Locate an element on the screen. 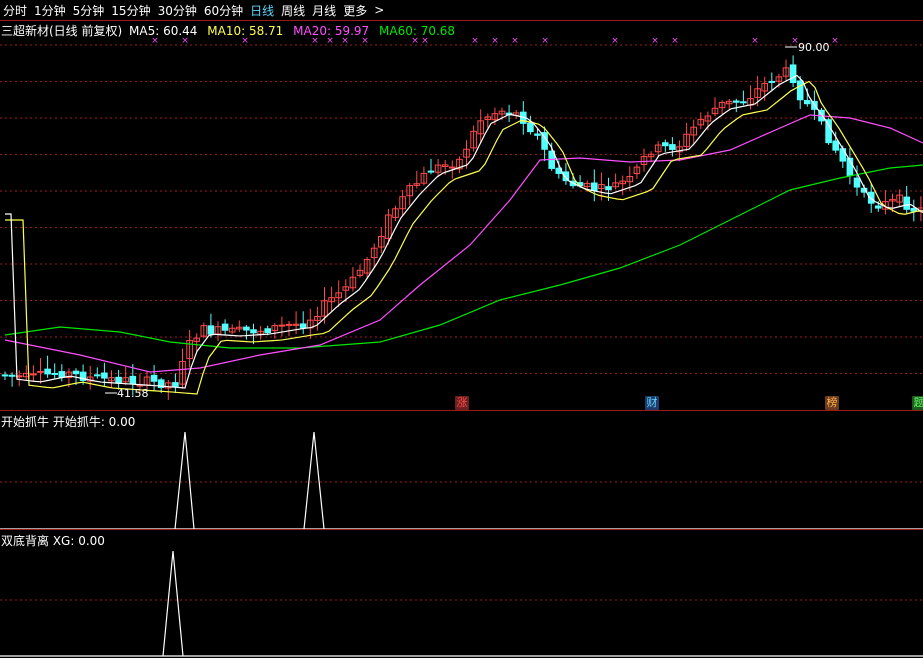 Image resolution: width=923 pixels, height=658 pixels. tag-topic: 题 is located at coordinates (917, 403).